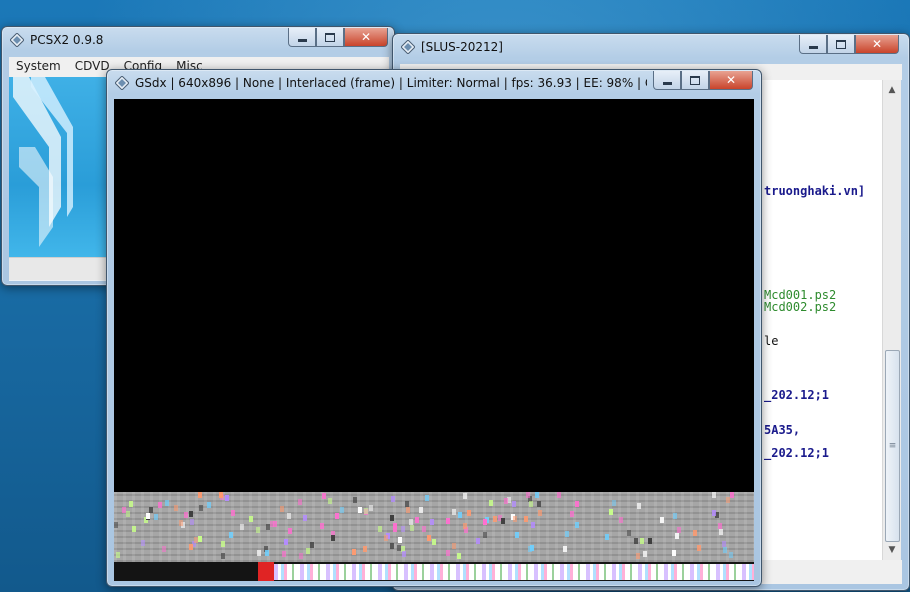 The image size is (910, 592). Describe the element at coordinates (198, 40) in the screenshot. I see `pcsx2-titlebar: PCSX2 0.9.8 ✕` at that location.